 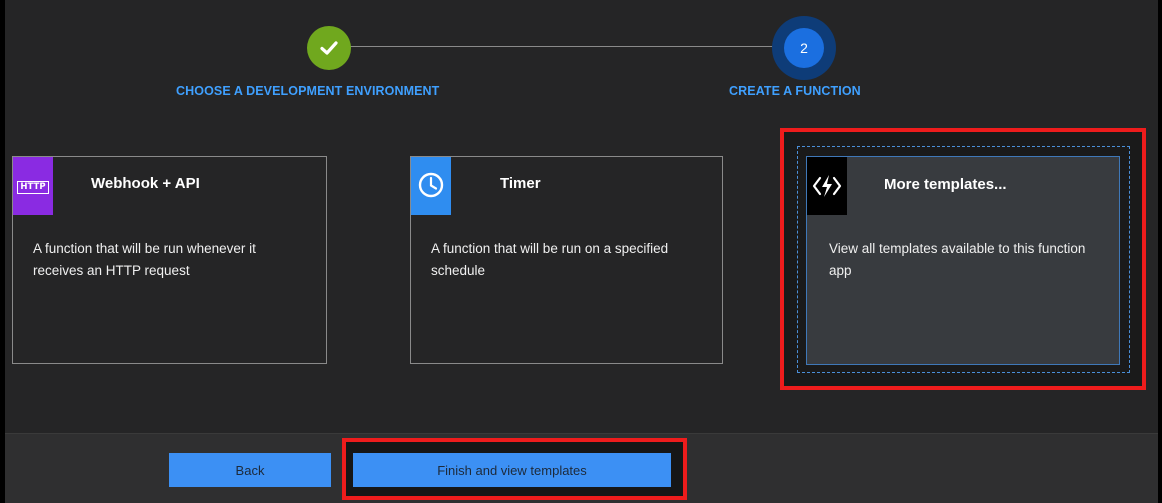 What do you see at coordinates (512, 470) in the screenshot?
I see `finish-and-view-templates-button: Finish and view templates` at bounding box center [512, 470].